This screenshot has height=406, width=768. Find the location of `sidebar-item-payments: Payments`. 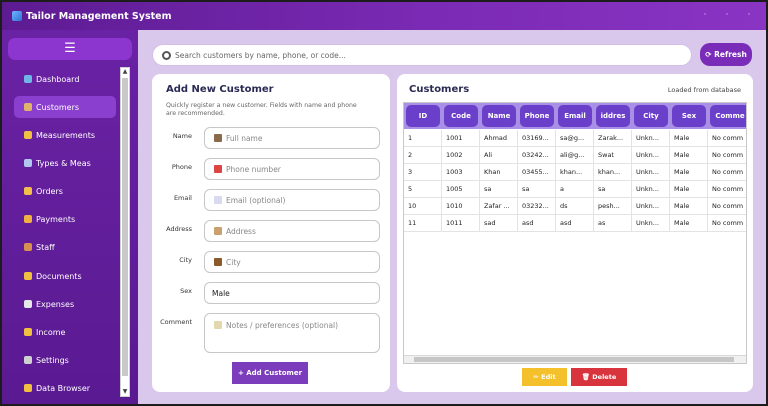

sidebar-item-payments: Payments is located at coordinates (65, 219).